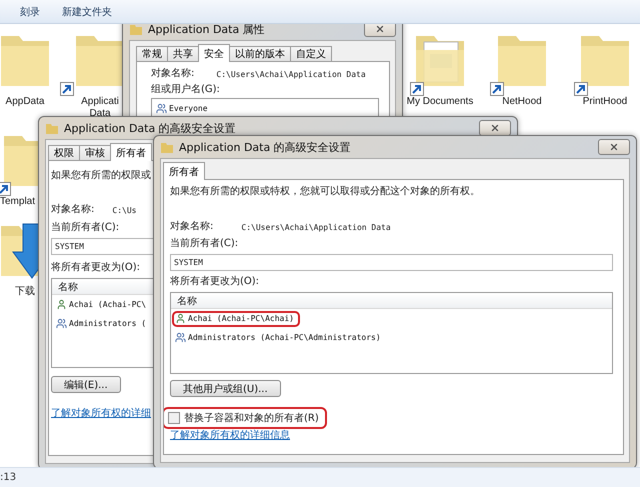  What do you see at coordinates (440, 102) in the screenshot?
I see `file-name: My Documents` at bounding box center [440, 102].